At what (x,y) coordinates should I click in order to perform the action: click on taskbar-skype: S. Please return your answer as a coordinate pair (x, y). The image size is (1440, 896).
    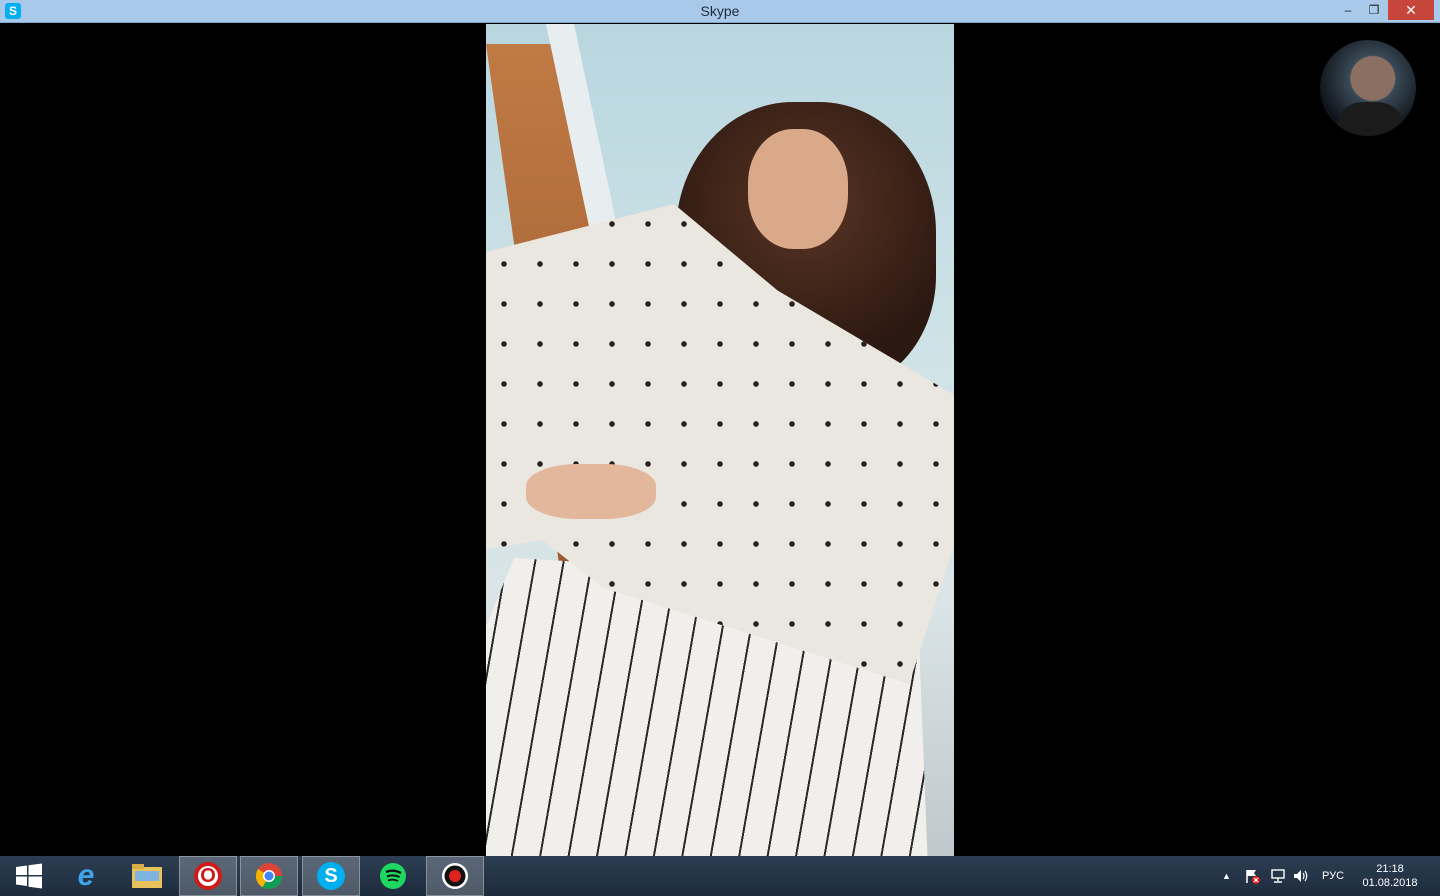
    Looking at the image, I should click on (331, 876).